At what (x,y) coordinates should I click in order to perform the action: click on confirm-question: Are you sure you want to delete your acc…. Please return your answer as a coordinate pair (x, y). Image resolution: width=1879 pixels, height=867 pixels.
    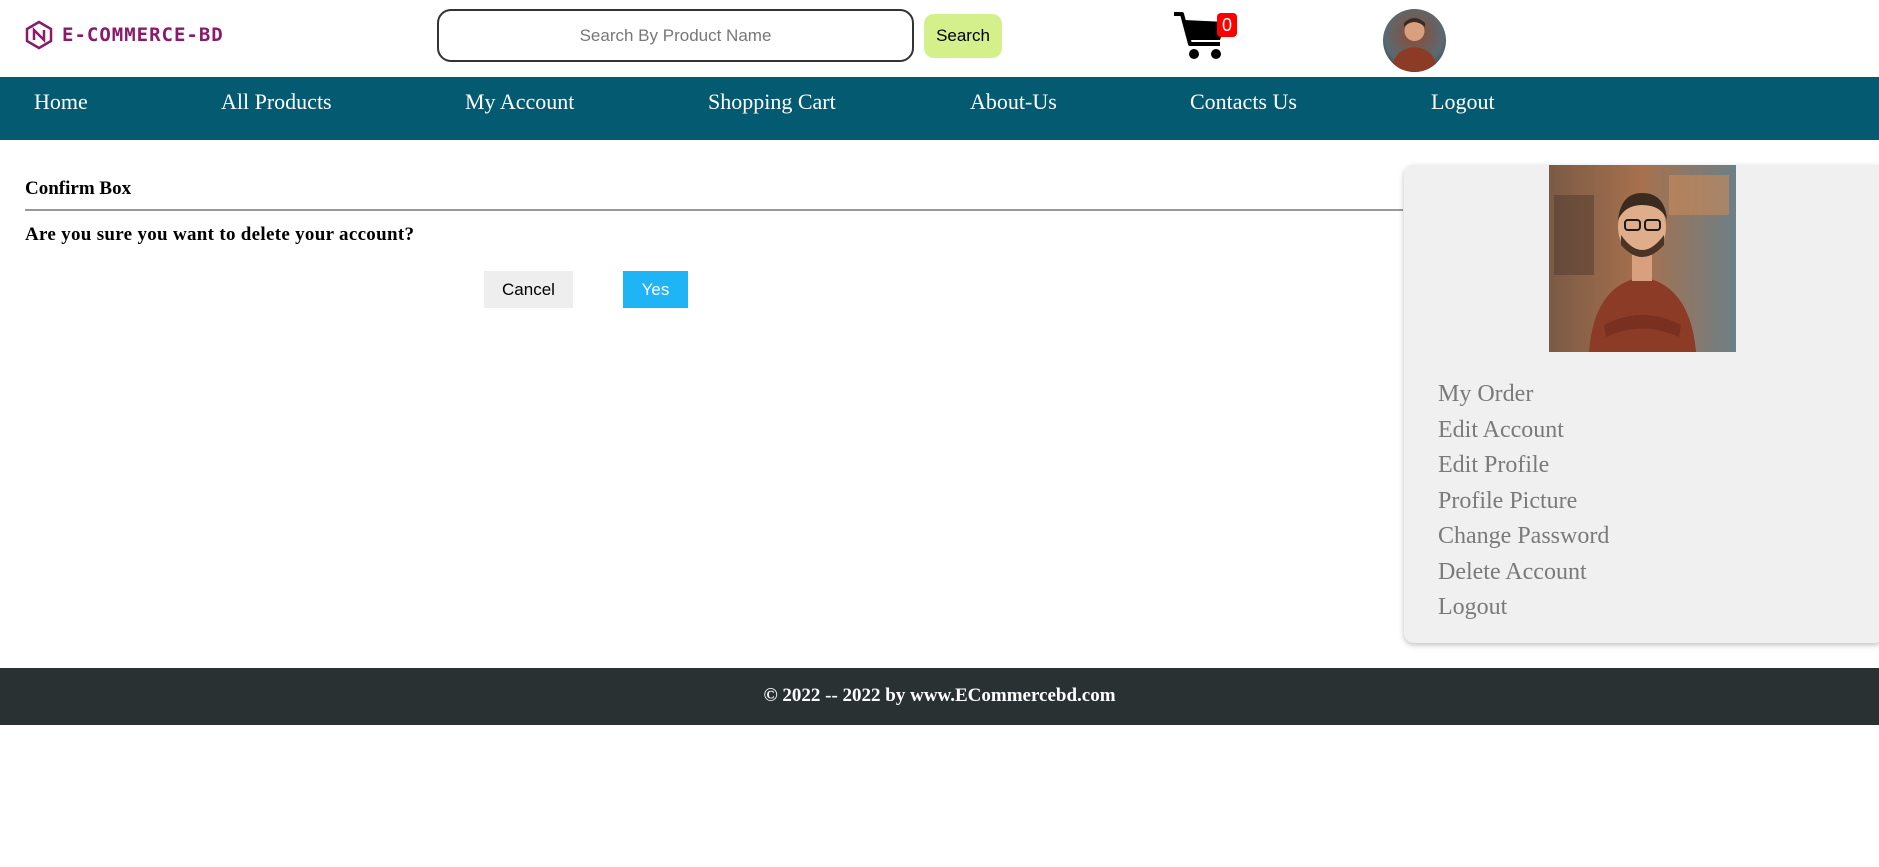
    Looking at the image, I should click on (220, 234).